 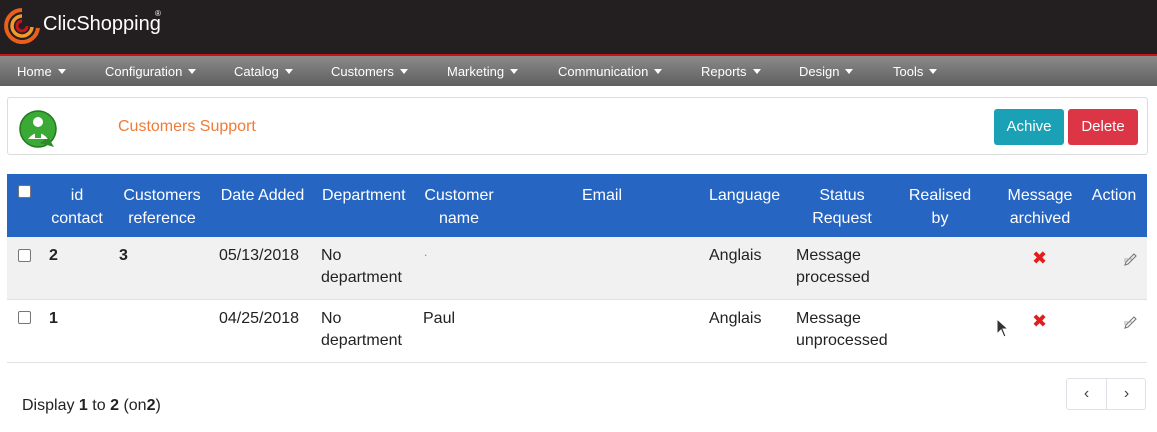 What do you see at coordinates (1040, 195) in the screenshot?
I see `header-line: Message` at bounding box center [1040, 195].